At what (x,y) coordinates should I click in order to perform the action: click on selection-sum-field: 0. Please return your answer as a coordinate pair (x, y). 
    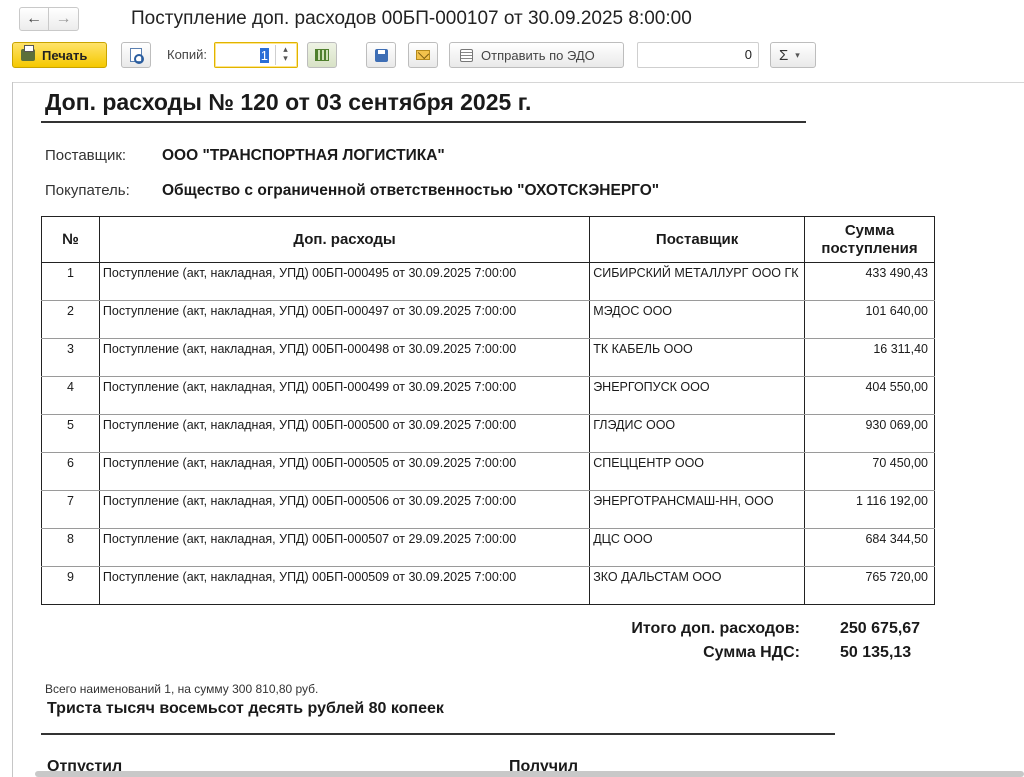
    Looking at the image, I should click on (698, 55).